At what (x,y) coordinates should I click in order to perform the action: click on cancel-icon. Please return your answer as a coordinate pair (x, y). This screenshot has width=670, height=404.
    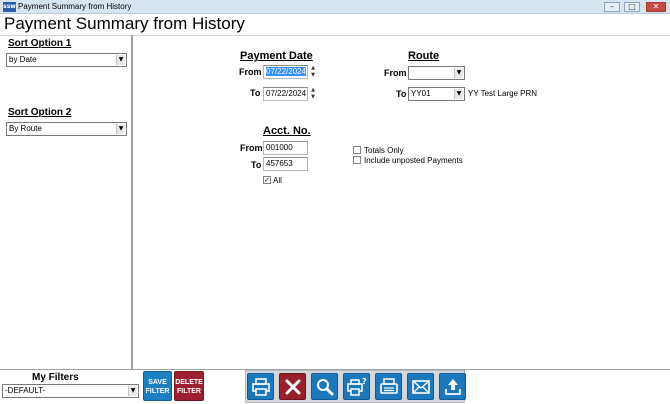
    Looking at the image, I should click on (293, 387).